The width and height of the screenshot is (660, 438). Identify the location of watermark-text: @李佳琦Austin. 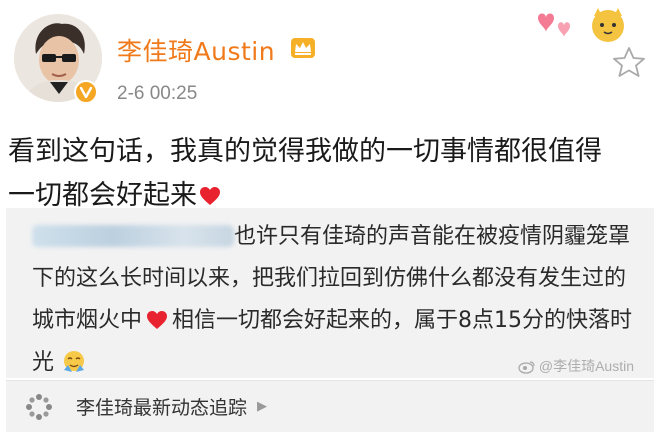
(586, 366).